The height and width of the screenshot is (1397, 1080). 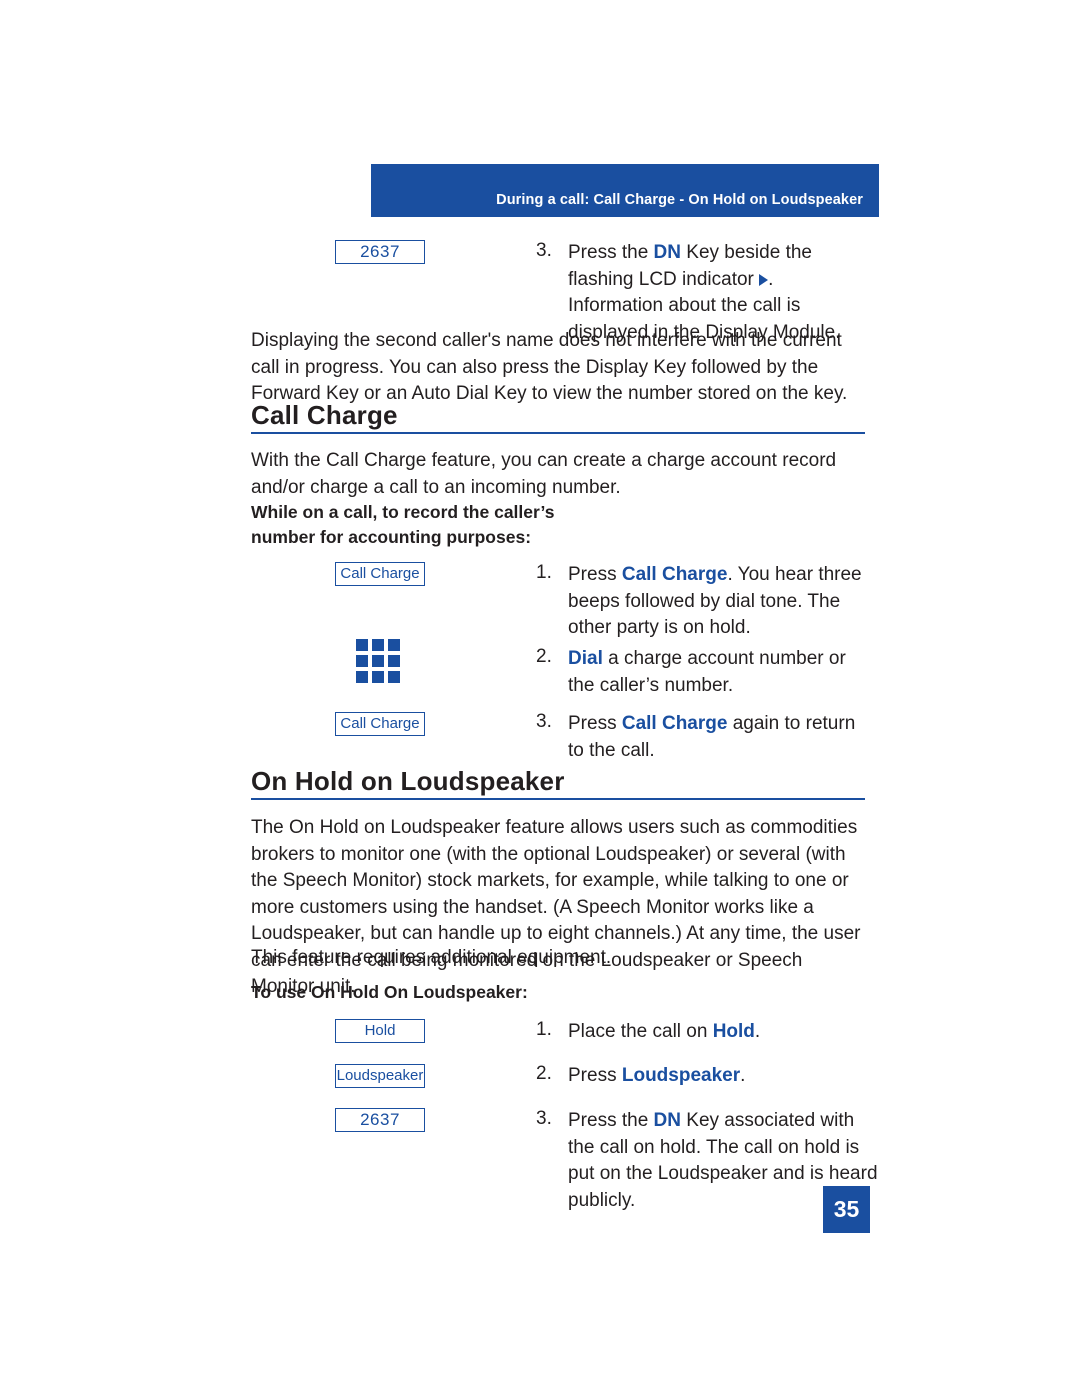 What do you see at coordinates (733, 1031) in the screenshot?
I see `emphasis-hold: Hold` at bounding box center [733, 1031].